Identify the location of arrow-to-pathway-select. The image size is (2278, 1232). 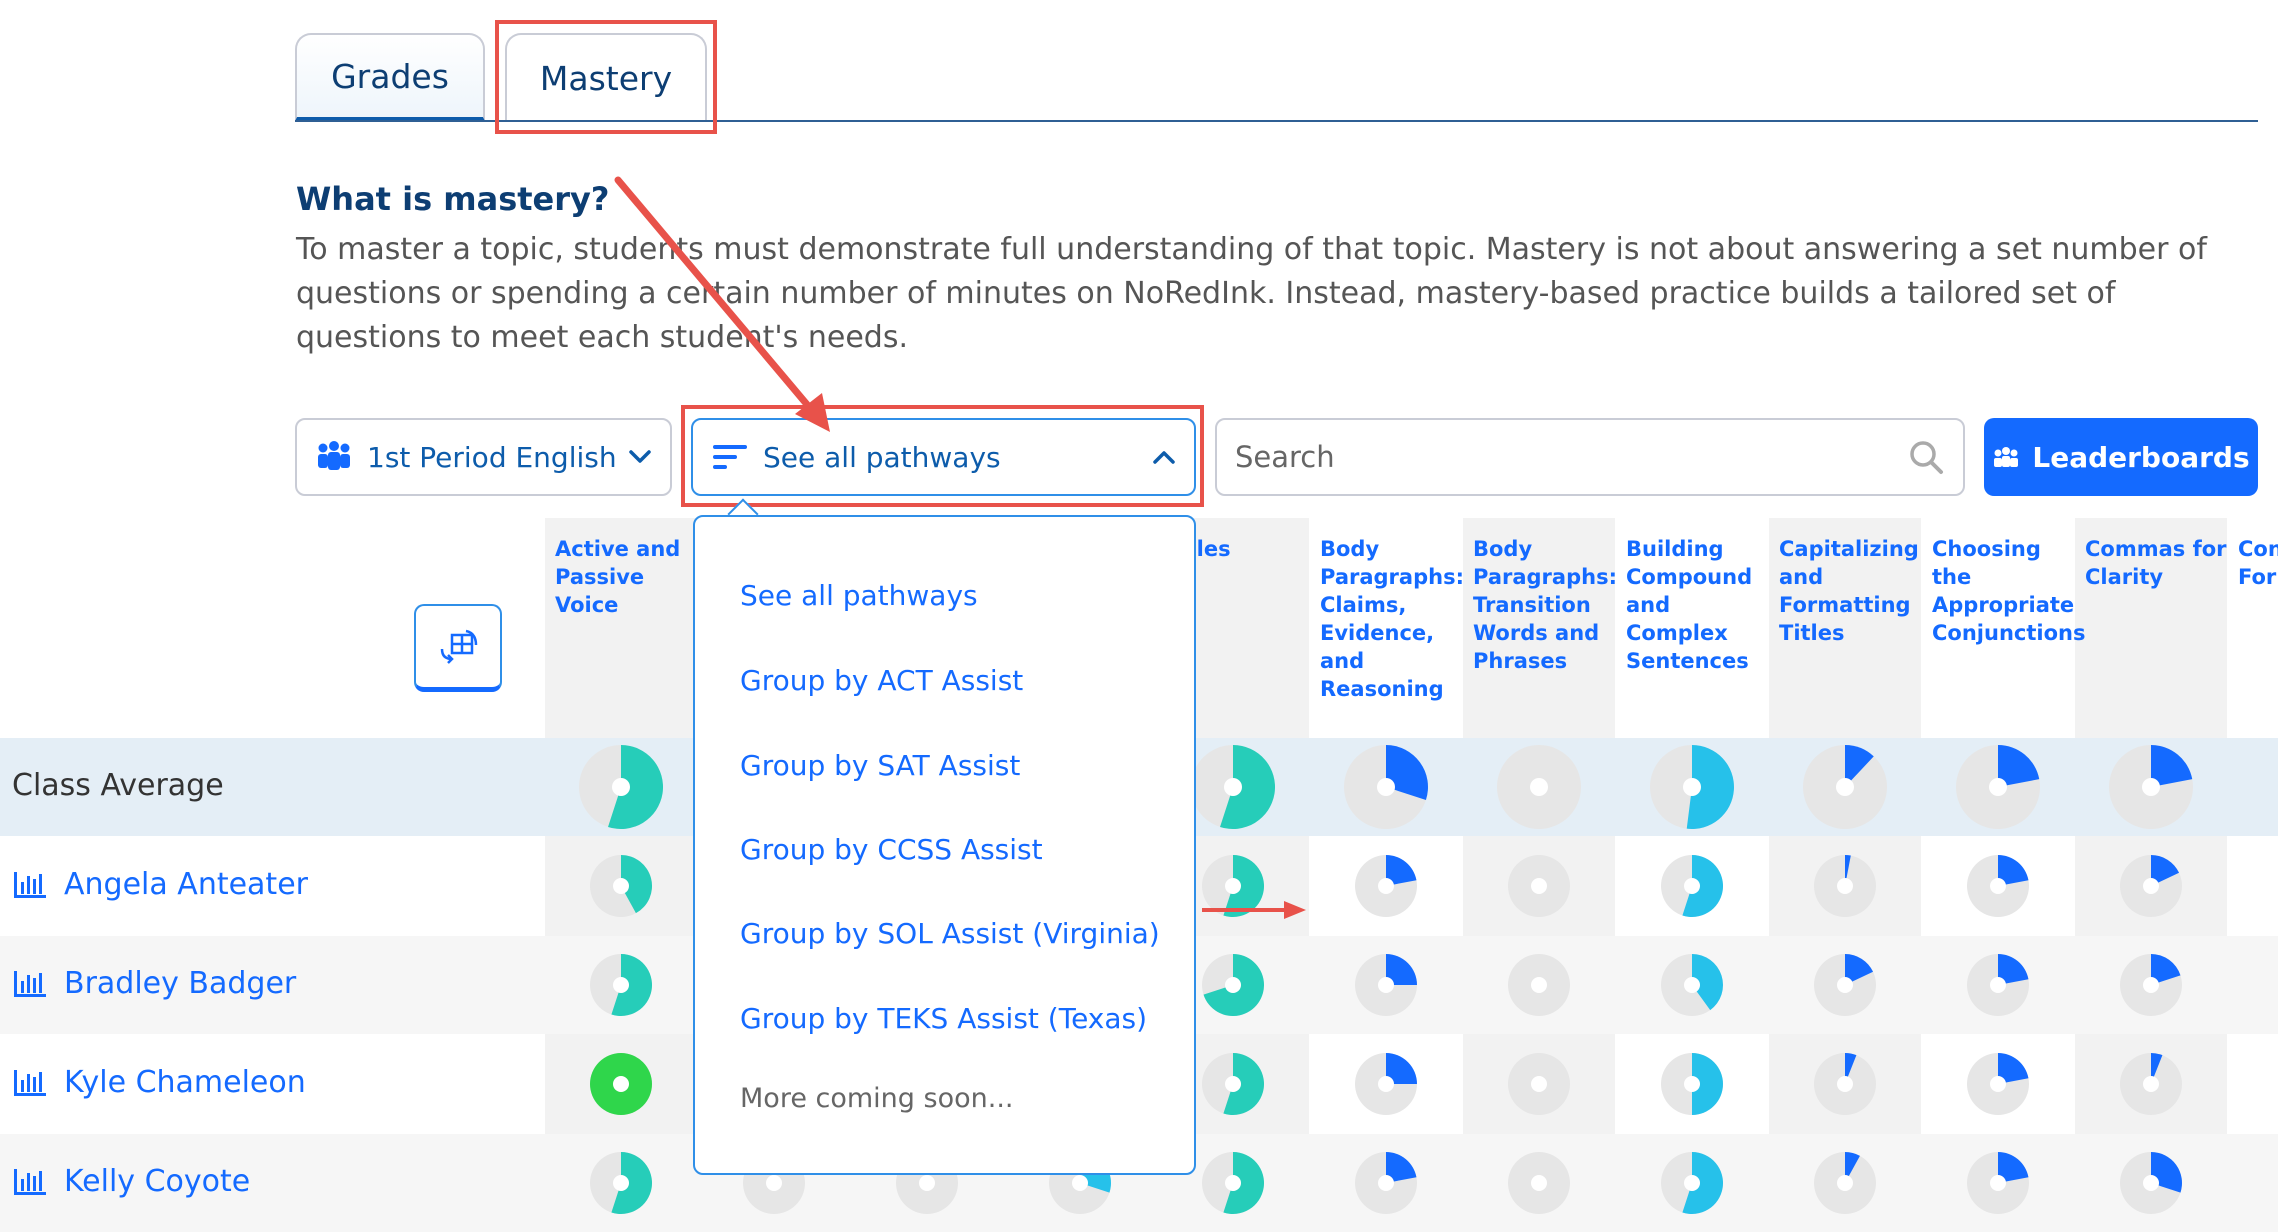
(716, 297).